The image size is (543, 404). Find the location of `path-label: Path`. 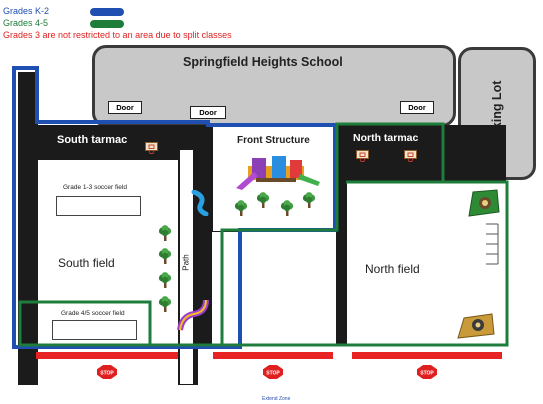

path-label: Path is located at coordinates (186, 262).